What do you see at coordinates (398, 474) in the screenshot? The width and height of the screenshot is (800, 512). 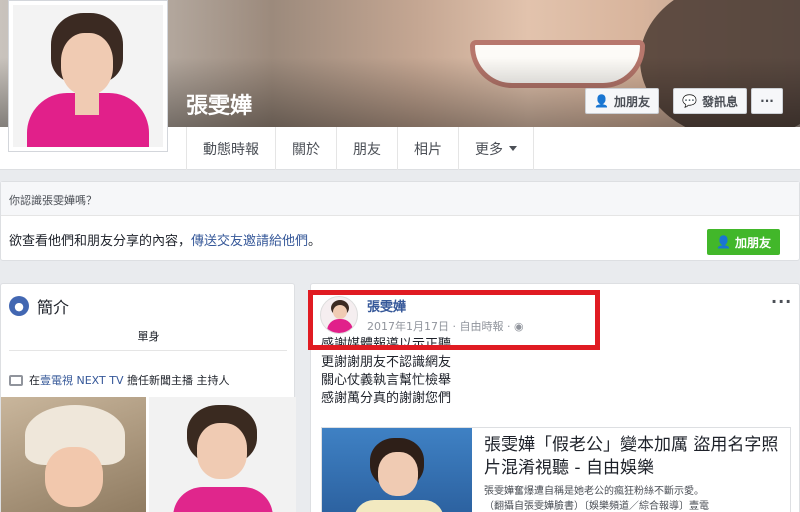 I see `thumb-face` at bounding box center [398, 474].